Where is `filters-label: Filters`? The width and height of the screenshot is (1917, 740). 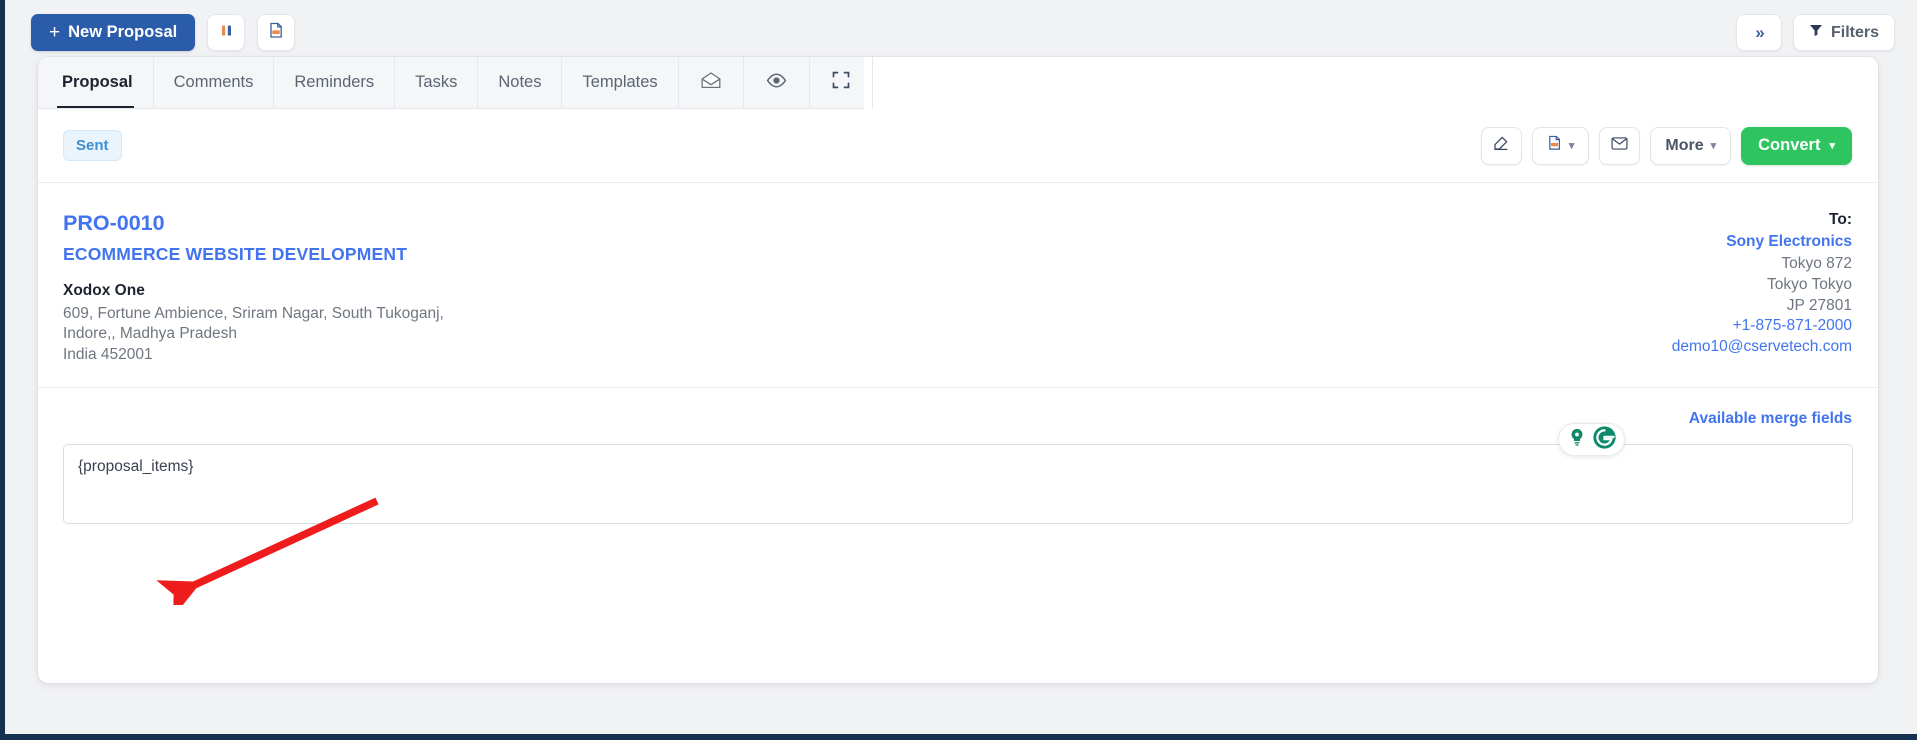
filters-label: Filters is located at coordinates (1854, 32).